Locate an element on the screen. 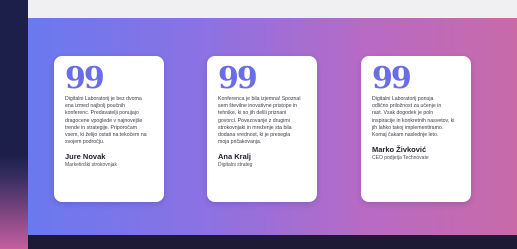  testimonial-role: CEO podjetja Technovate is located at coordinates (400, 158).